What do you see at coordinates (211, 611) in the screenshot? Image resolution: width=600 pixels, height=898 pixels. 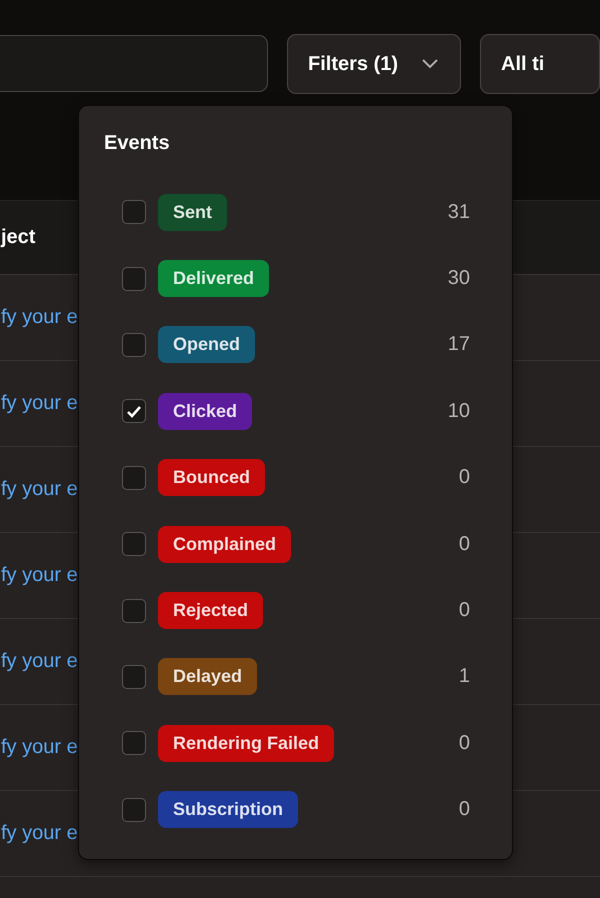 I see `event-tag: Rejected` at bounding box center [211, 611].